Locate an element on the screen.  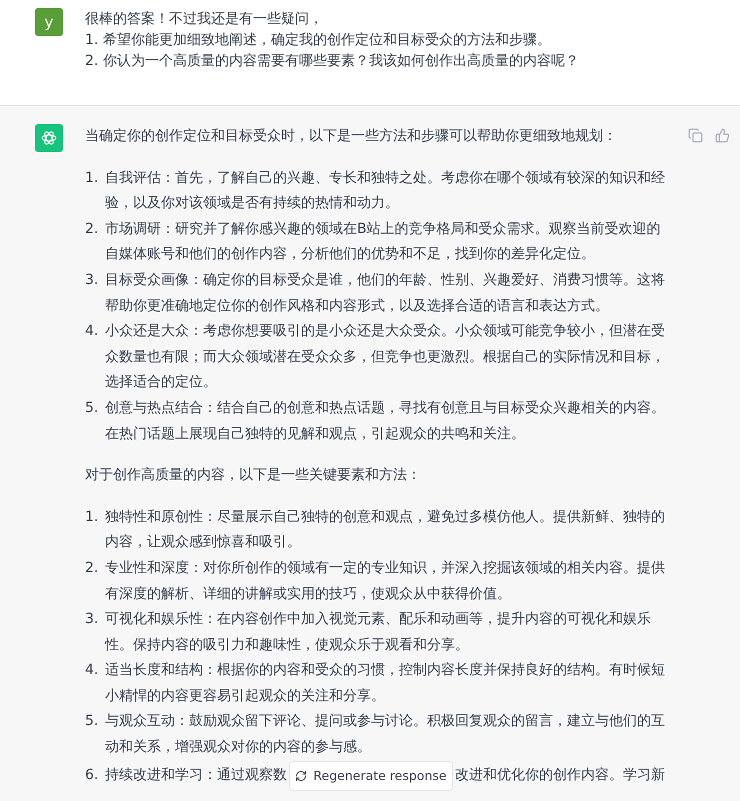
paragraph: 对于创作高质量的内容，以下是一些关键要素和方法： is located at coordinates (253, 476).